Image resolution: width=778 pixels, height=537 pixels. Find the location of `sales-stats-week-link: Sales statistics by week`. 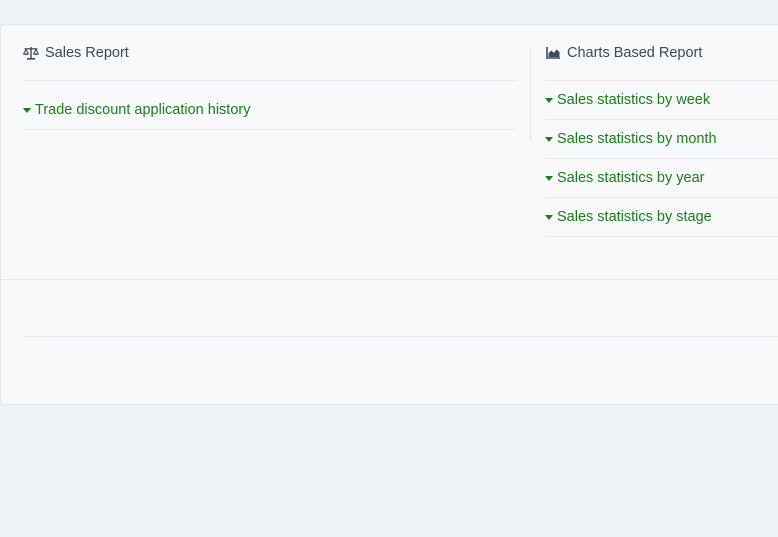

sales-stats-week-link: Sales statistics by week is located at coordinates (661, 100).